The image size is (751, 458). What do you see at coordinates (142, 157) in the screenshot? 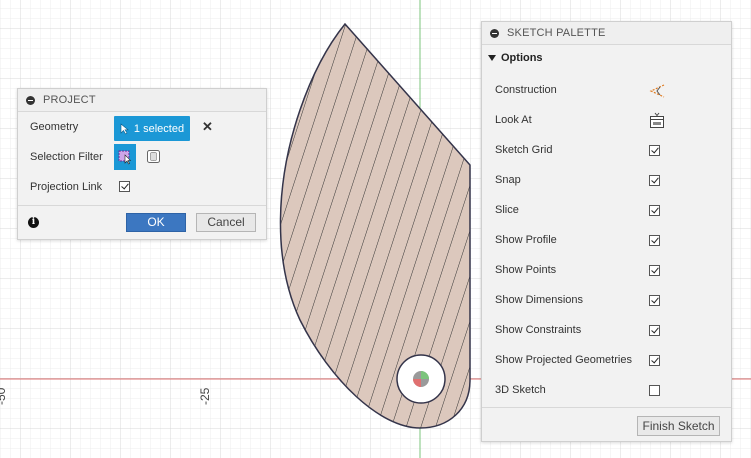
I see `selection-filter-row: Selection Filter` at bounding box center [142, 157].